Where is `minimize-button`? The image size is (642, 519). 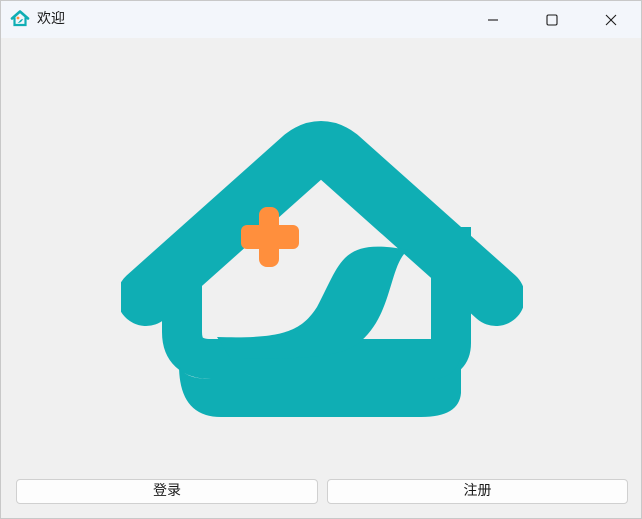
minimize-button is located at coordinates (493, 19).